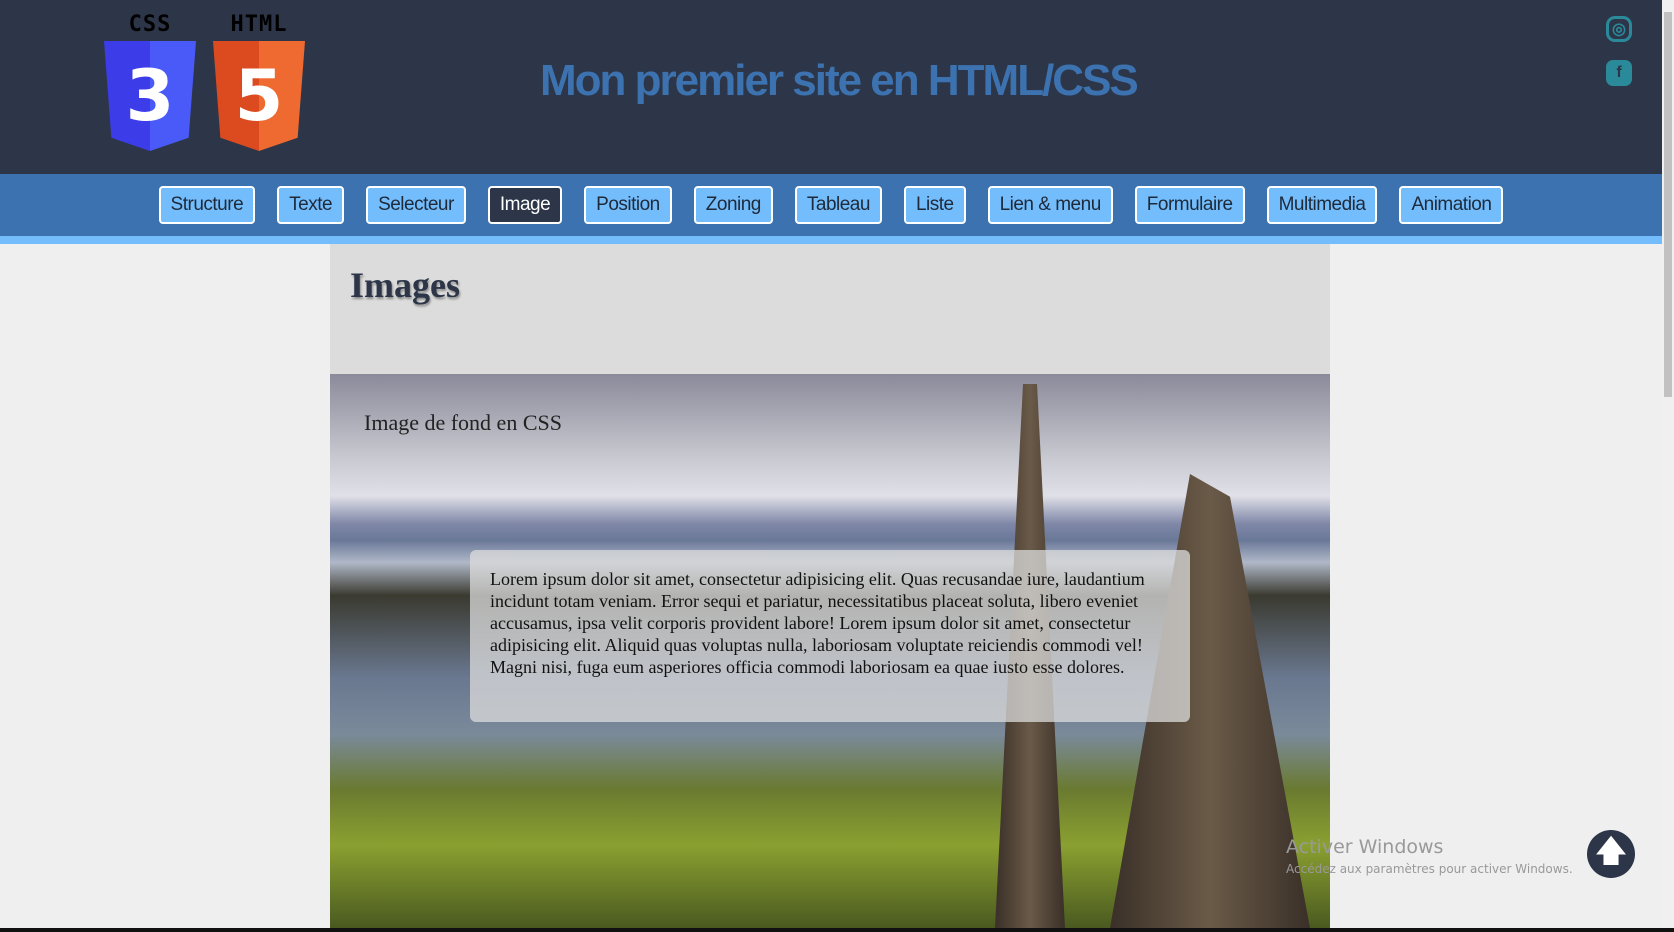 The image size is (1674, 932). I want to click on nav-underline, so click(831, 240).